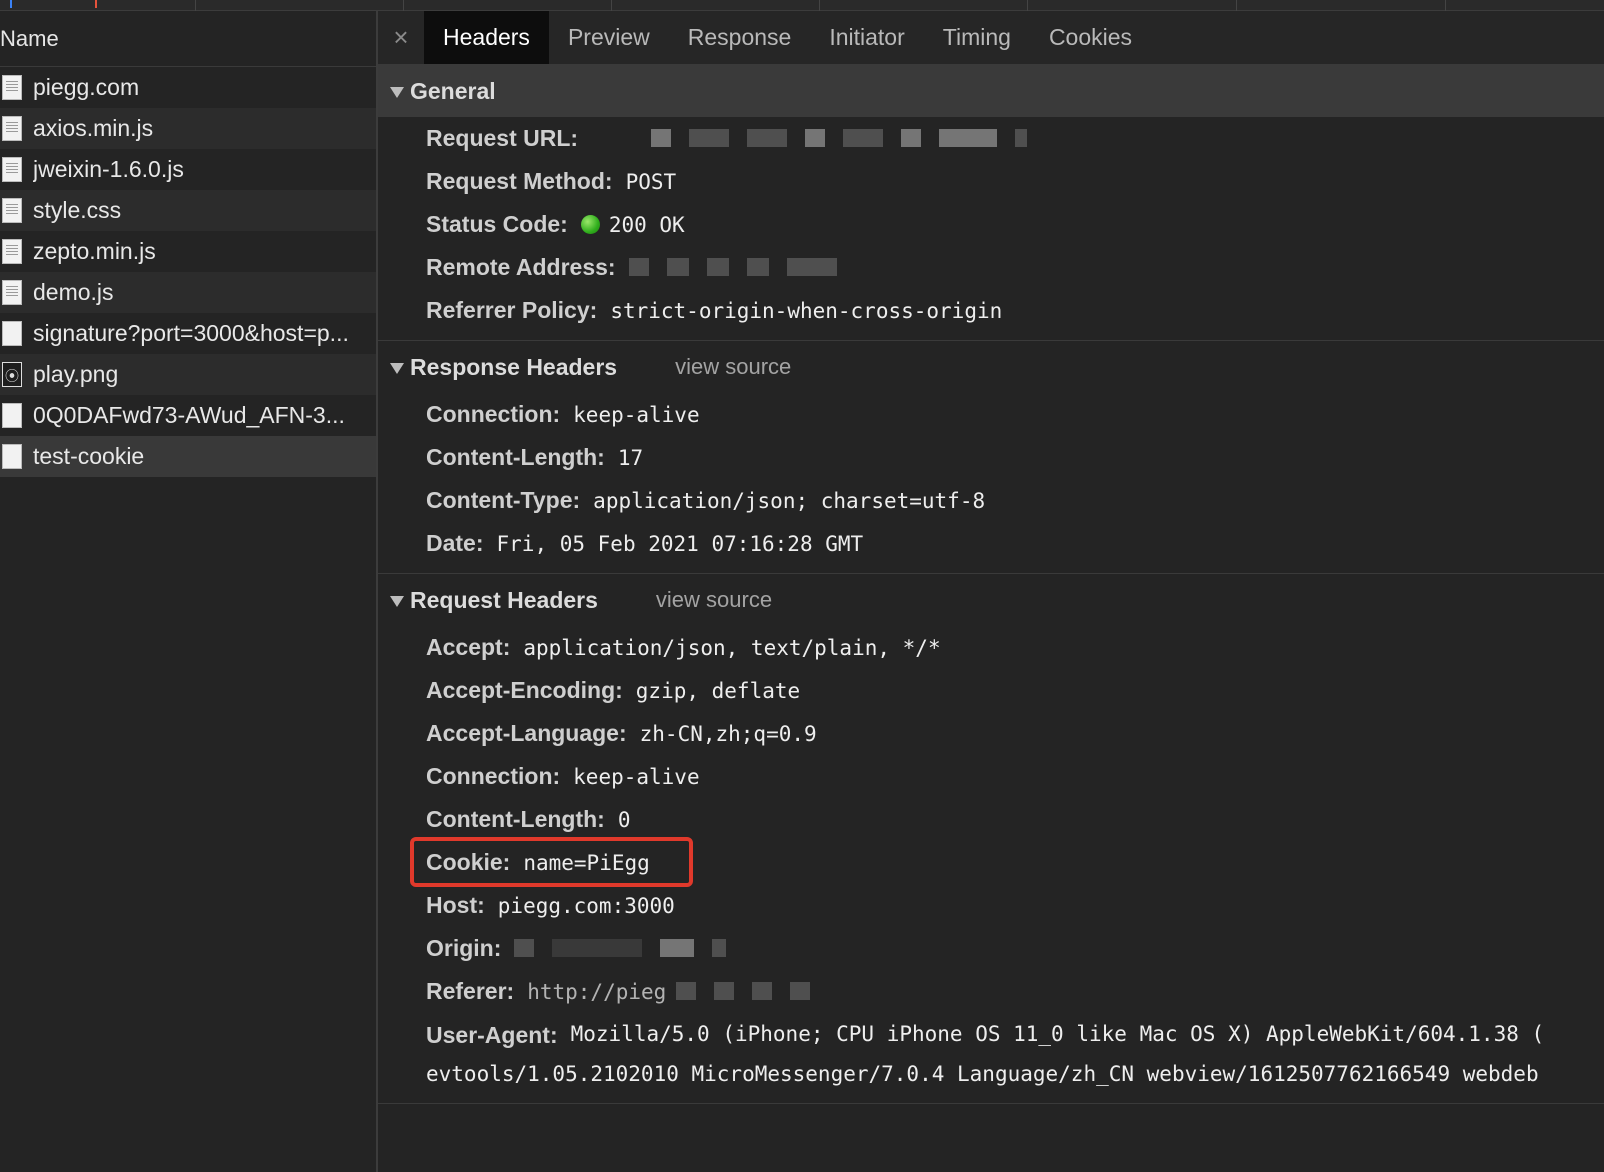 The image size is (1604, 1172). Describe the element at coordinates (848, 138) in the screenshot. I see `redacted-value` at that location.